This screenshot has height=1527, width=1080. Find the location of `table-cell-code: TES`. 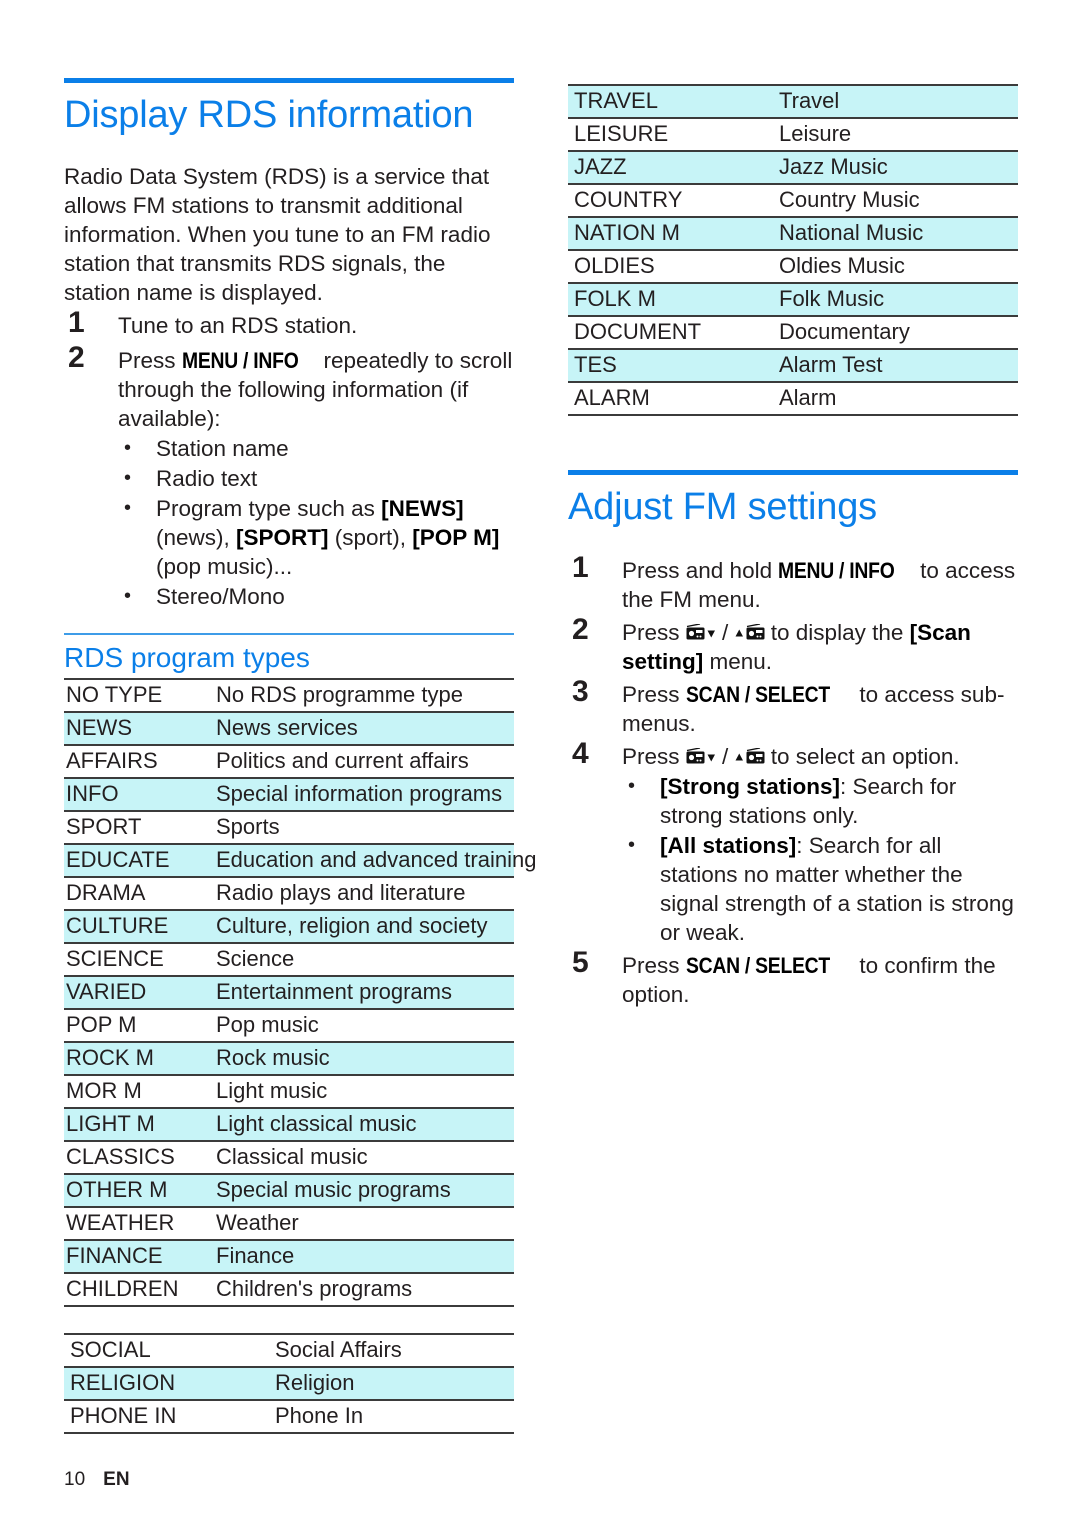

table-cell-code: TES is located at coordinates (670, 365).